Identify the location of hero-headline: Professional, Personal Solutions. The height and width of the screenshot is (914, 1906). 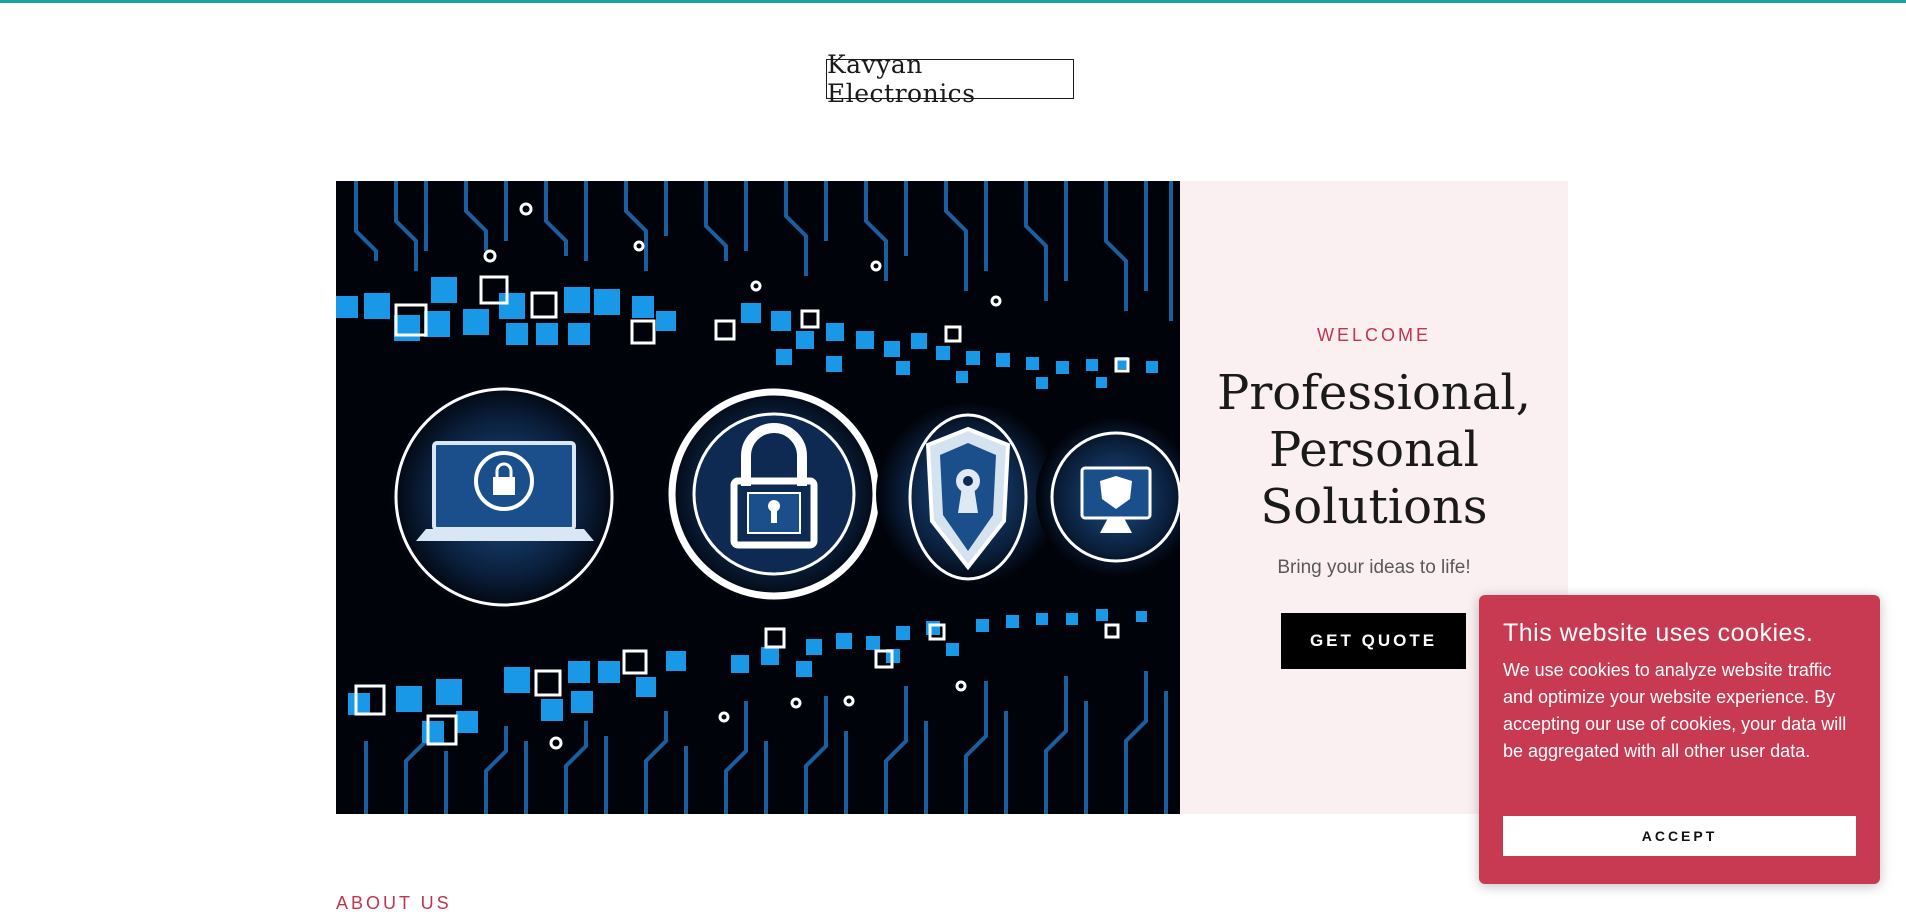
(1374, 450).